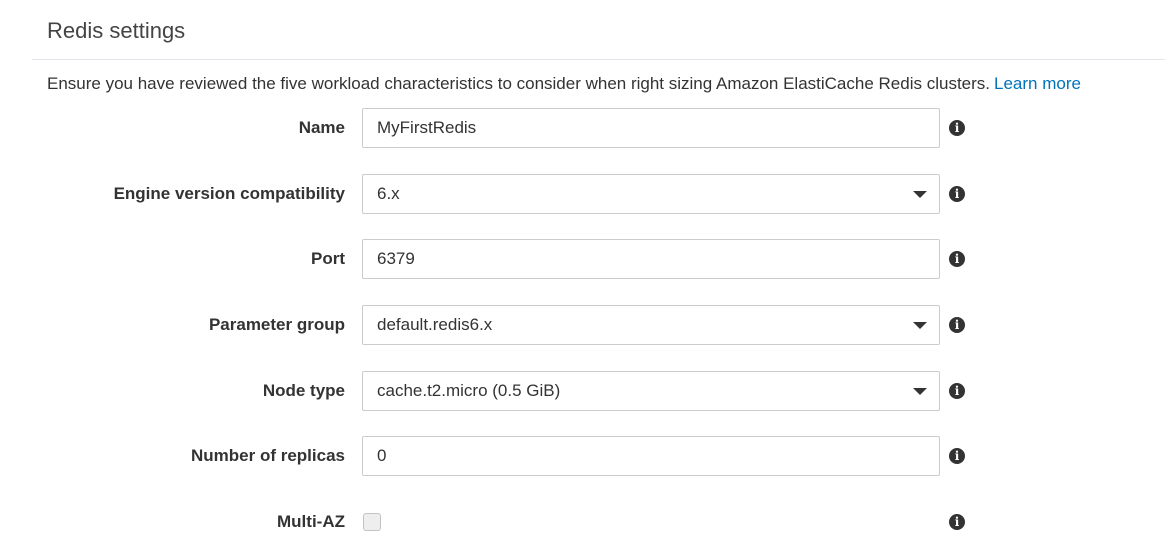  What do you see at coordinates (388, 193) in the screenshot?
I see `engine-version-value: 6.x` at bounding box center [388, 193].